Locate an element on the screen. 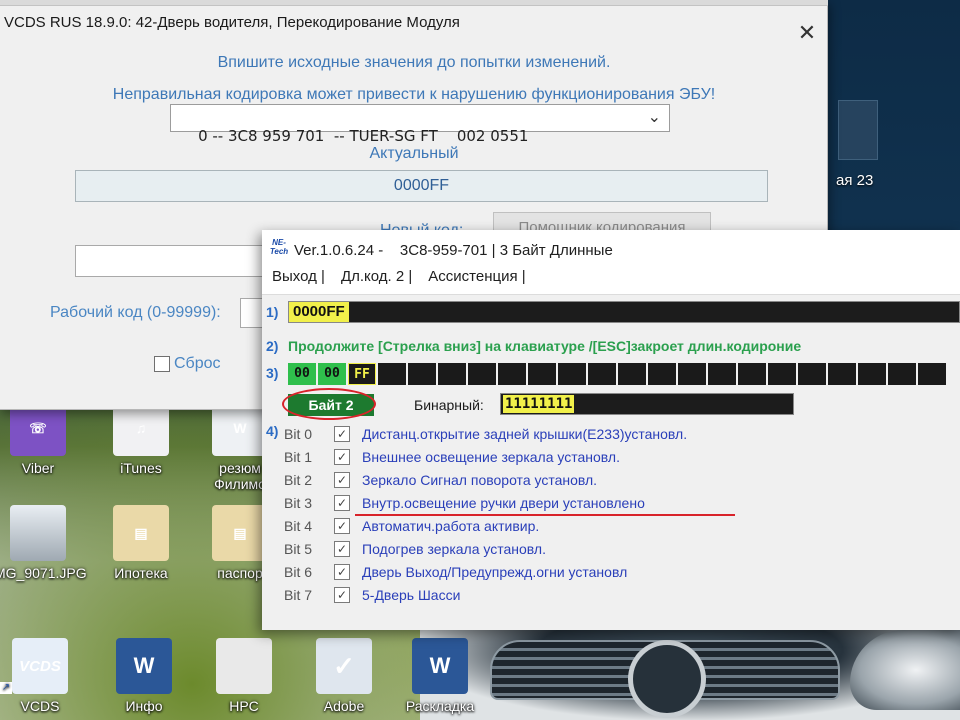 Image resolution: width=960 pixels, height=720 pixels. netech-logo-icon: NE-Tech is located at coordinates (279, 247).